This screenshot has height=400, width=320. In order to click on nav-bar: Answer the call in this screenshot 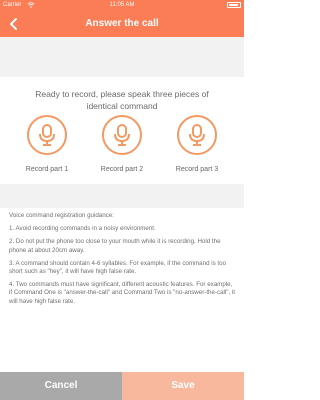, I will do `click(122, 23)`.